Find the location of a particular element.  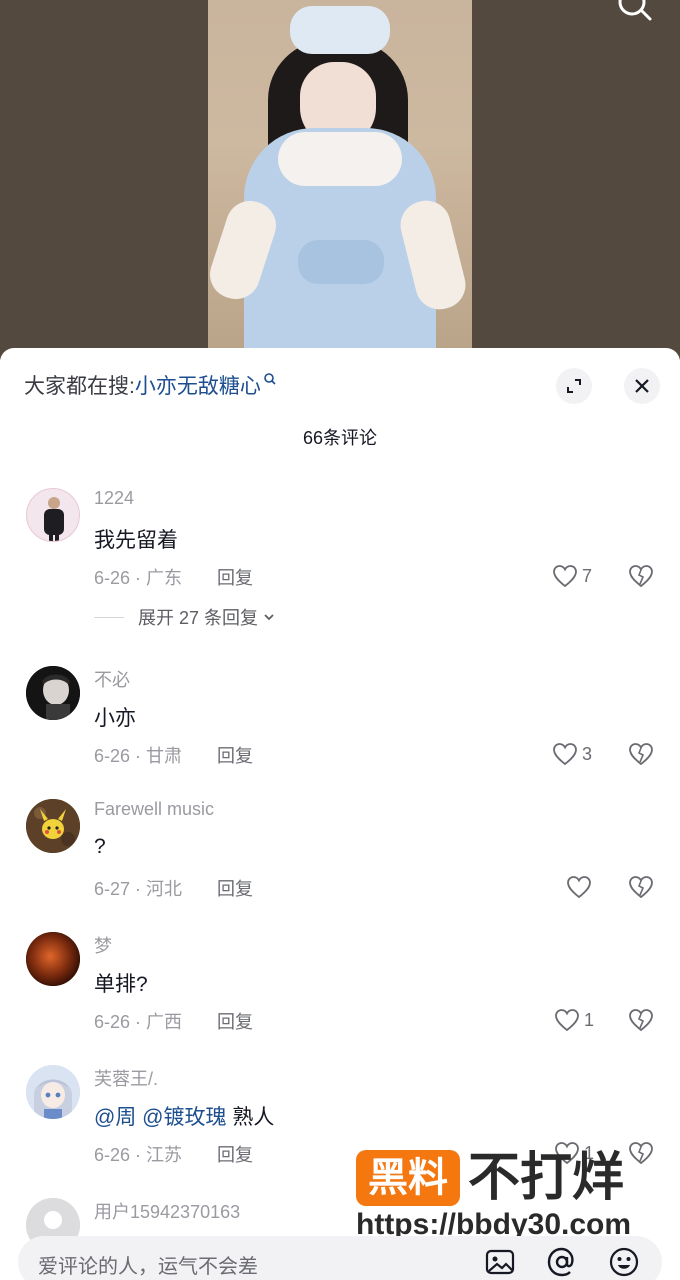

video-figure-collar is located at coordinates (340, 159).